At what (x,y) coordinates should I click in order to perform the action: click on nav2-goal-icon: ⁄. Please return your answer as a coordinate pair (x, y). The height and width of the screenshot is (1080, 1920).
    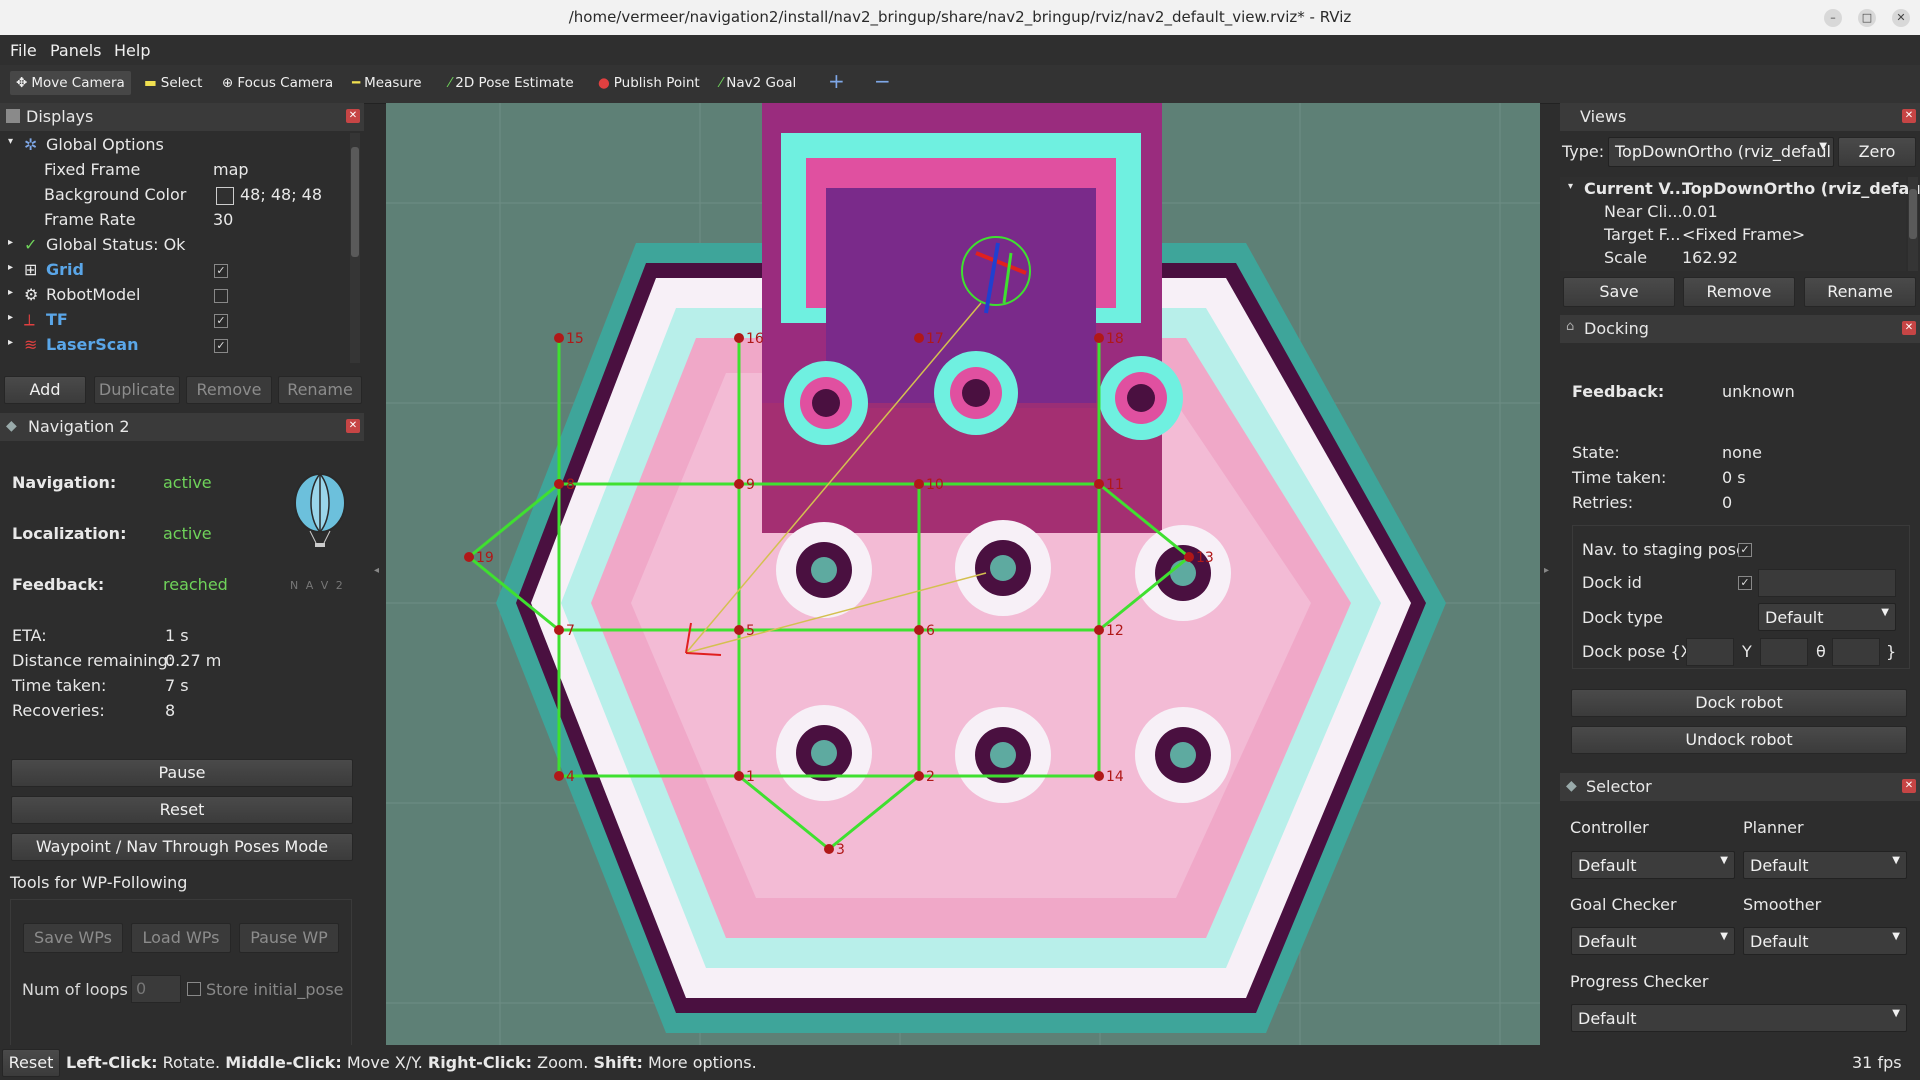
    Looking at the image, I should click on (721, 83).